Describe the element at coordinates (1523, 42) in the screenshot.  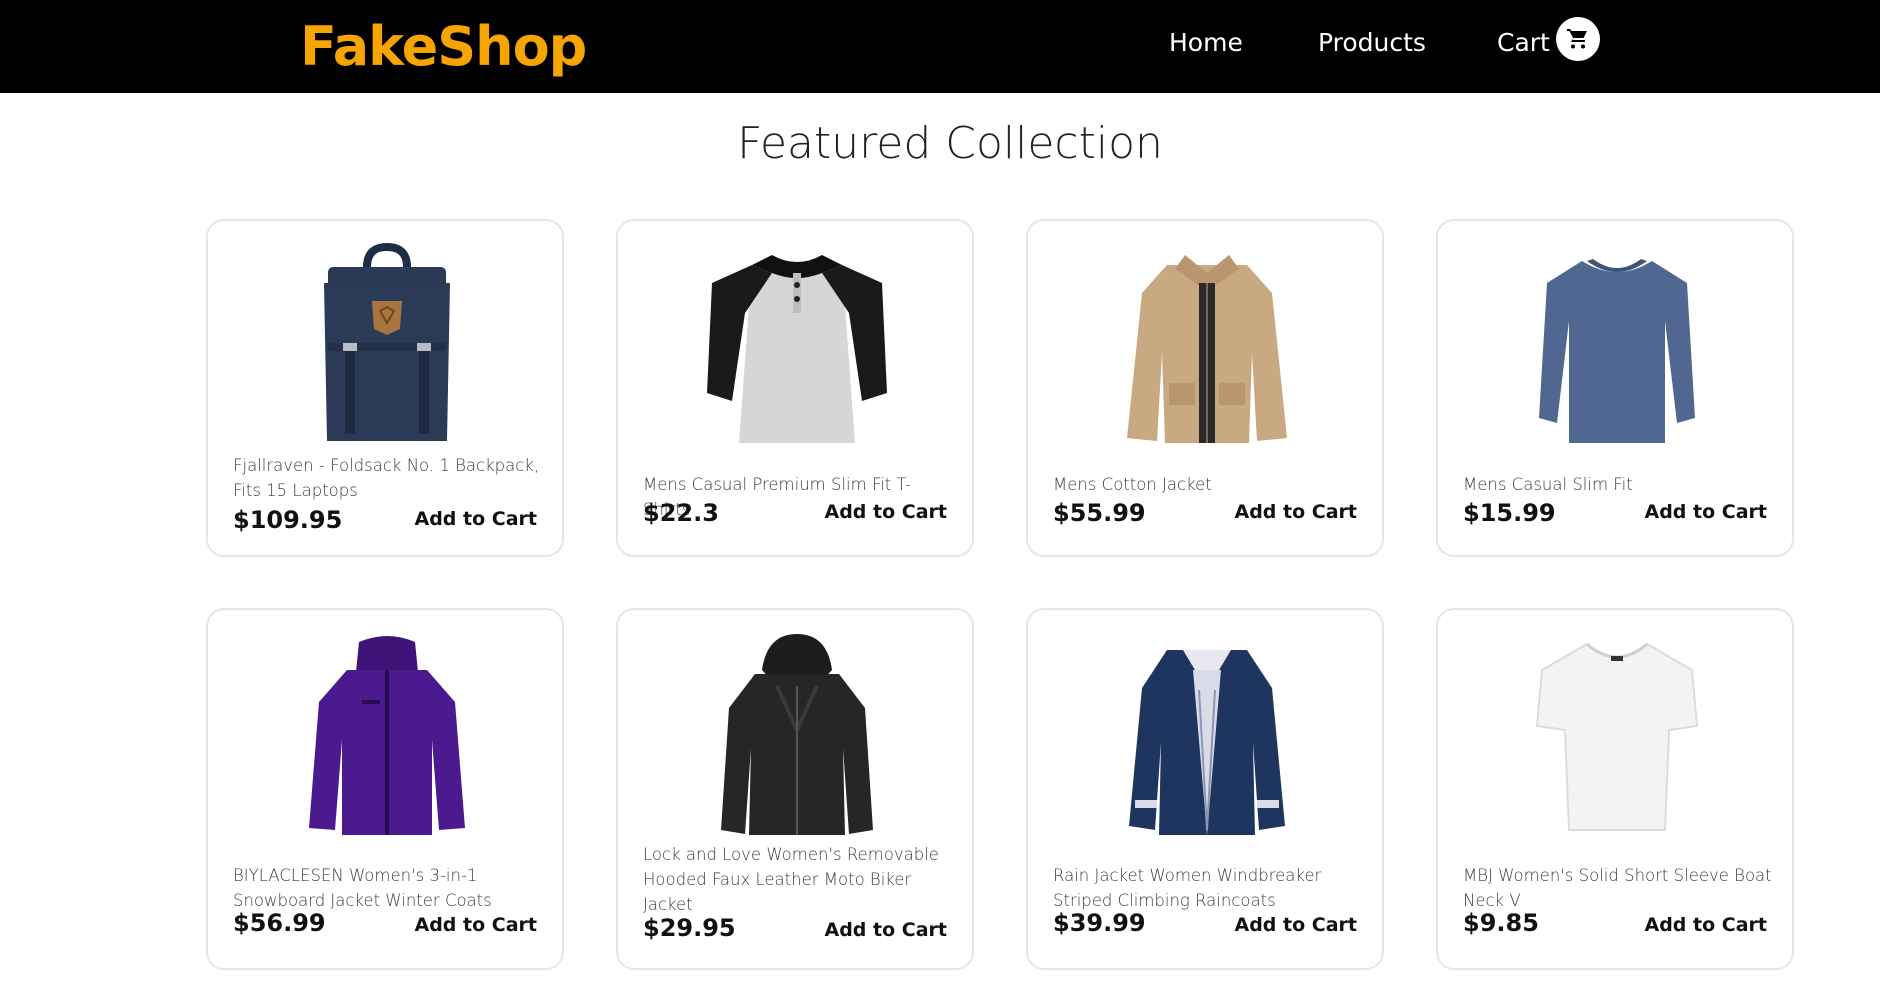
I see `nav-cart-link: Cart` at that location.